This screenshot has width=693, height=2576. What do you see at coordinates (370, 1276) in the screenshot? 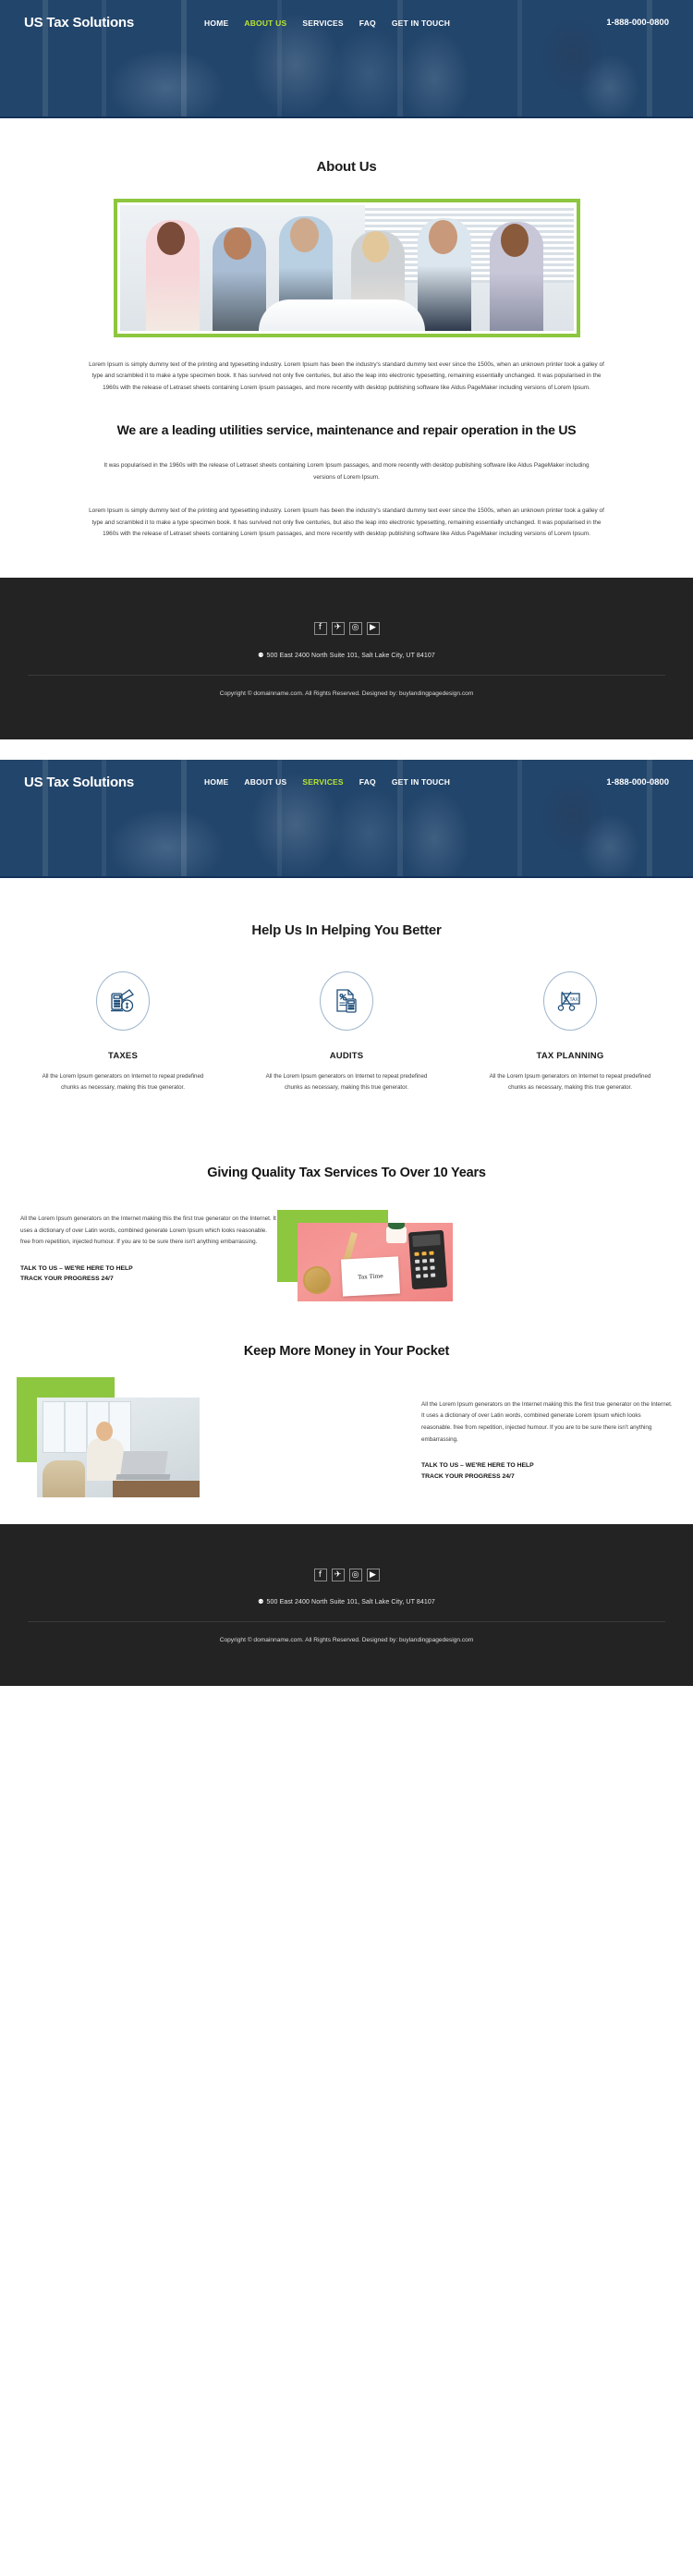
I see `tax-time-note: Tax Time` at bounding box center [370, 1276].